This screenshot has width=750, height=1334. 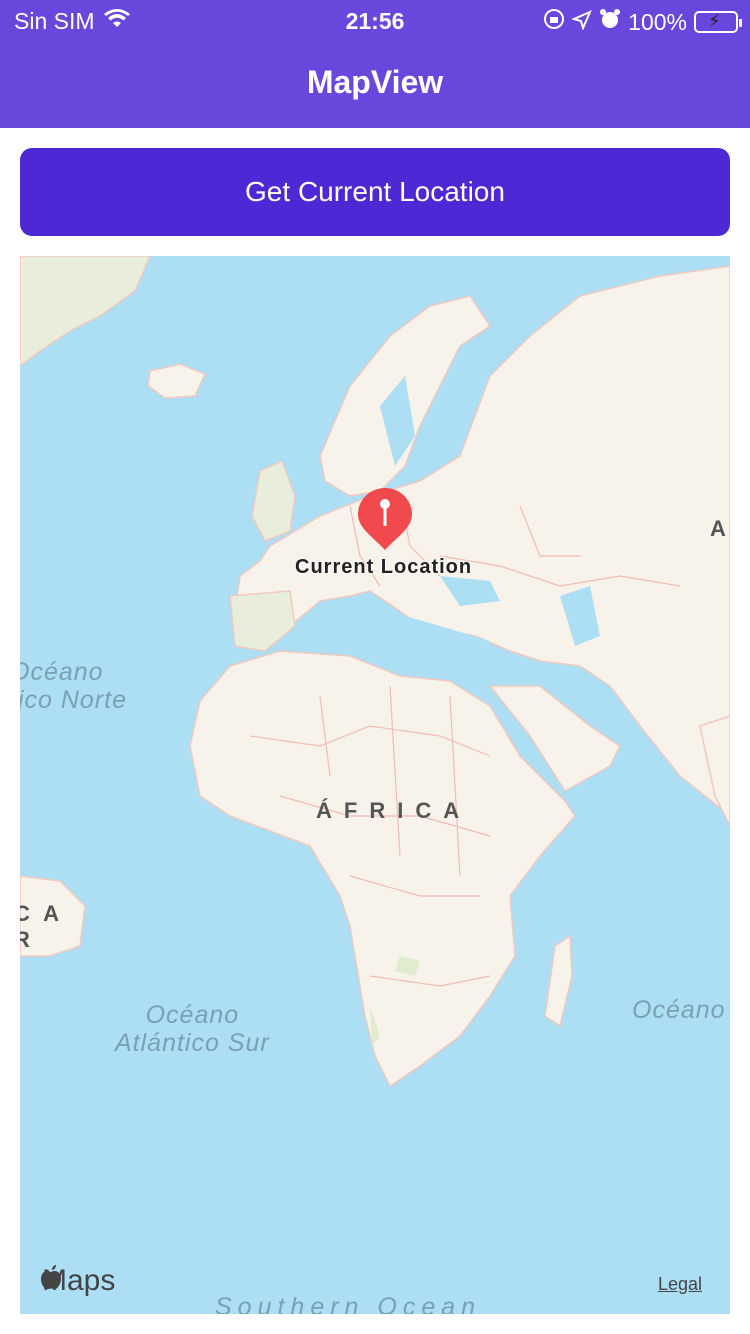 What do you see at coordinates (582, 22) in the screenshot?
I see `location-arrow-icon` at bounding box center [582, 22].